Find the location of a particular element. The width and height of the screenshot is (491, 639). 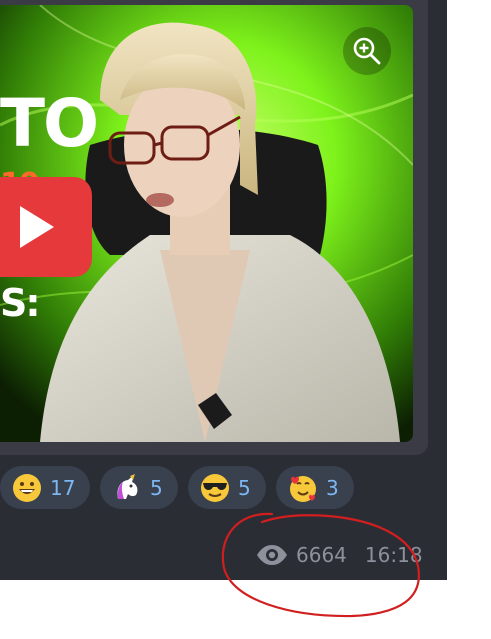

view-count: 6664 is located at coordinates (321, 555).